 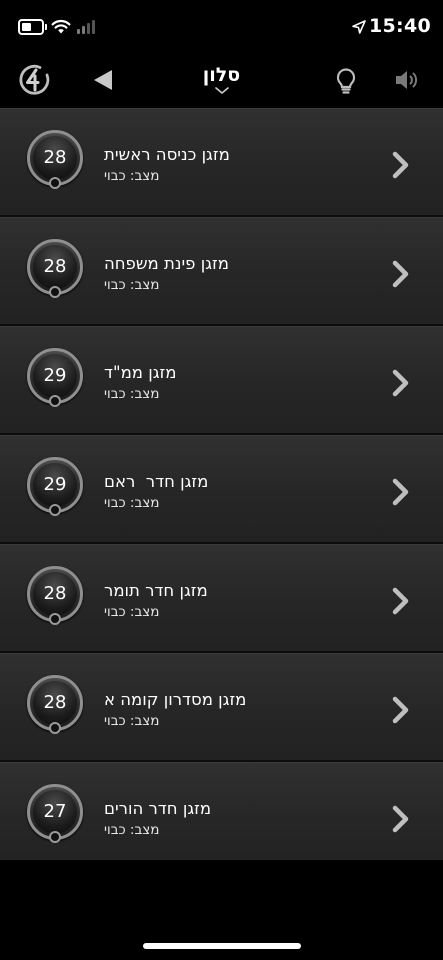 I want to click on power-logo-icon, so click(x=34, y=80).